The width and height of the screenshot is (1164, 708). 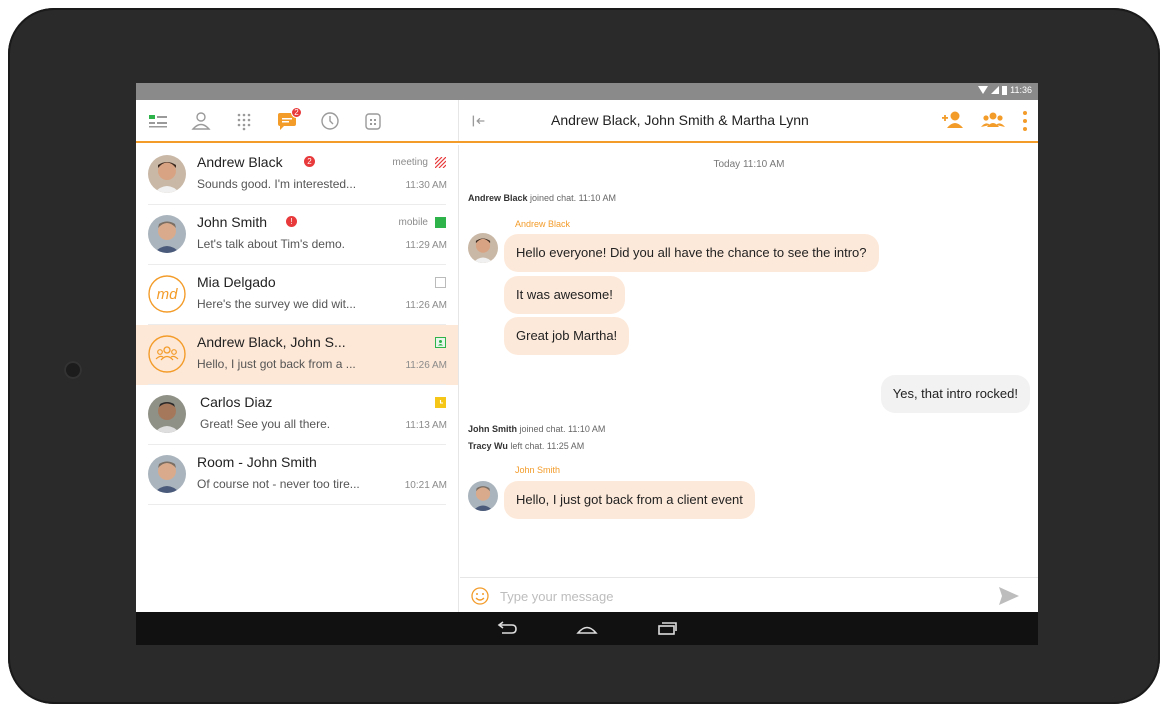 I want to click on collapse-arrow-icon, so click(x=478, y=120).